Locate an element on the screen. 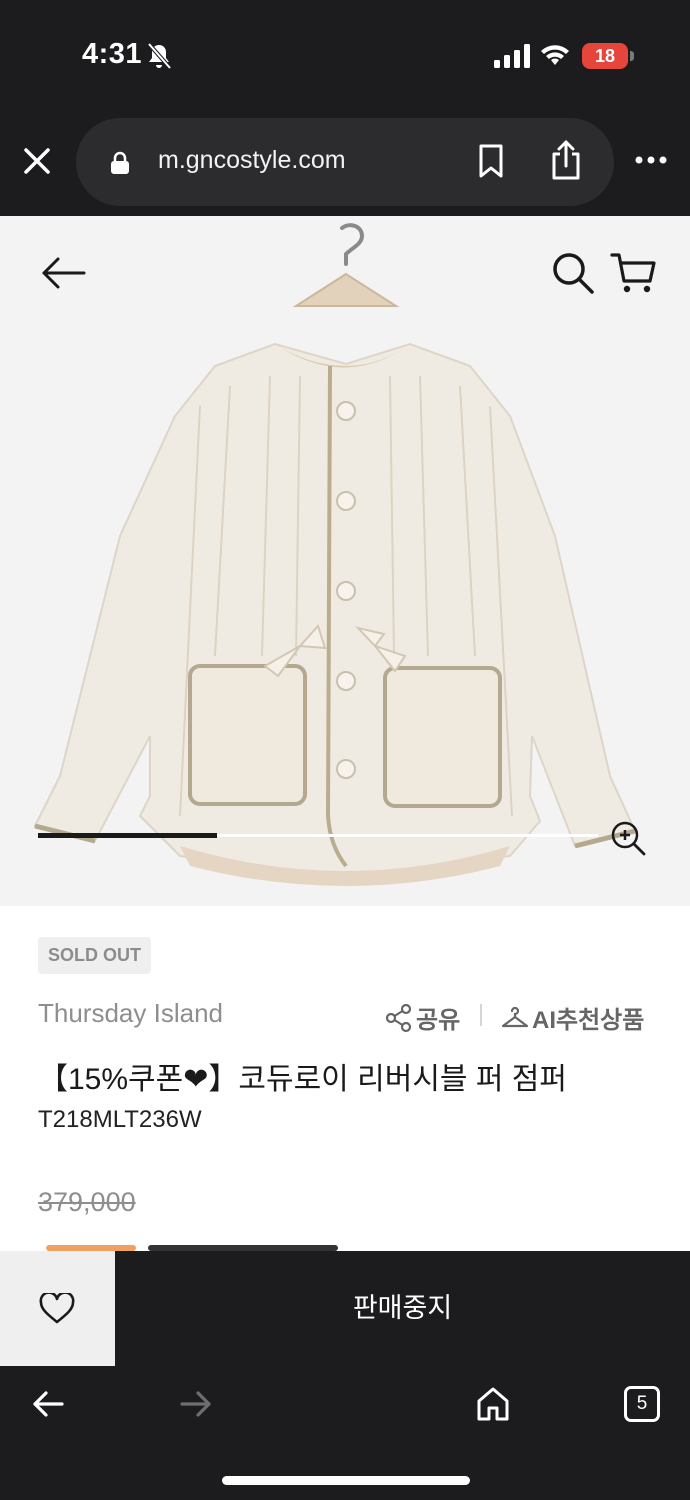  lock-icon is located at coordinates (120, 162).